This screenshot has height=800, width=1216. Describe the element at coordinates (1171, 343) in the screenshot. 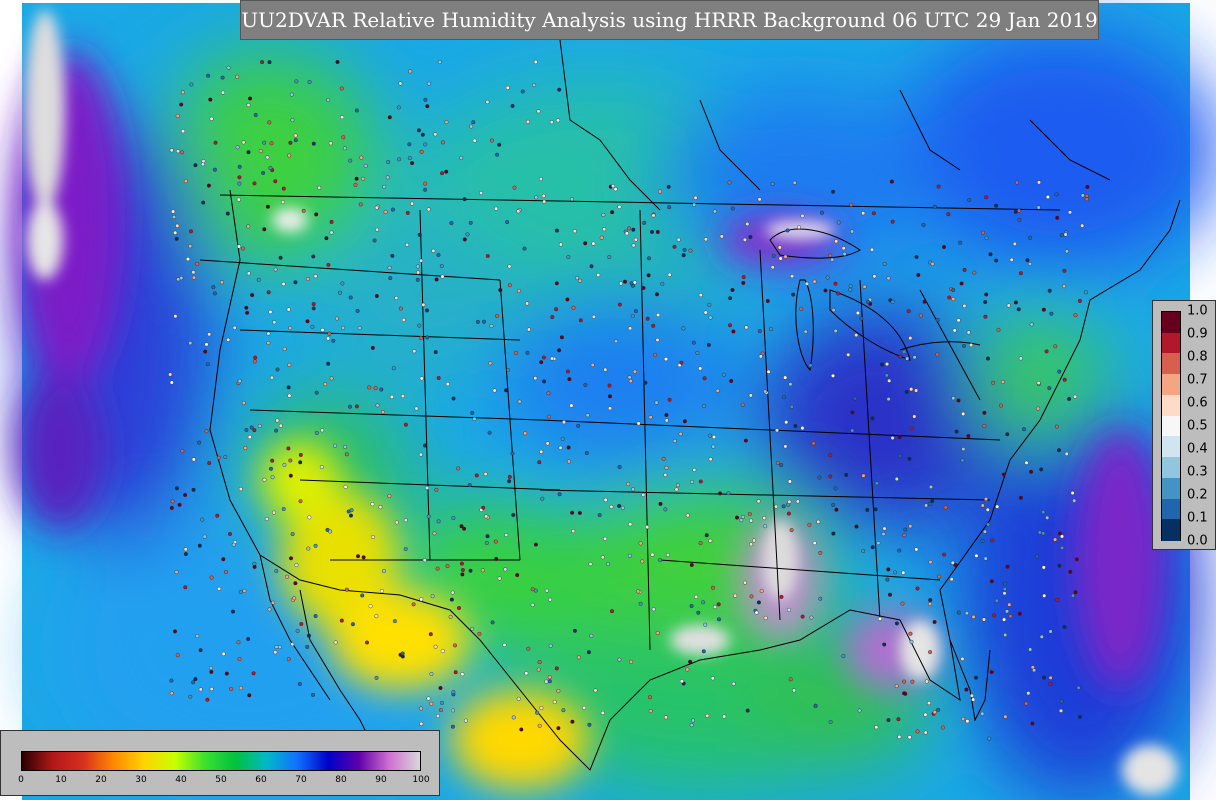

I see `increment-color-segment` at that location.